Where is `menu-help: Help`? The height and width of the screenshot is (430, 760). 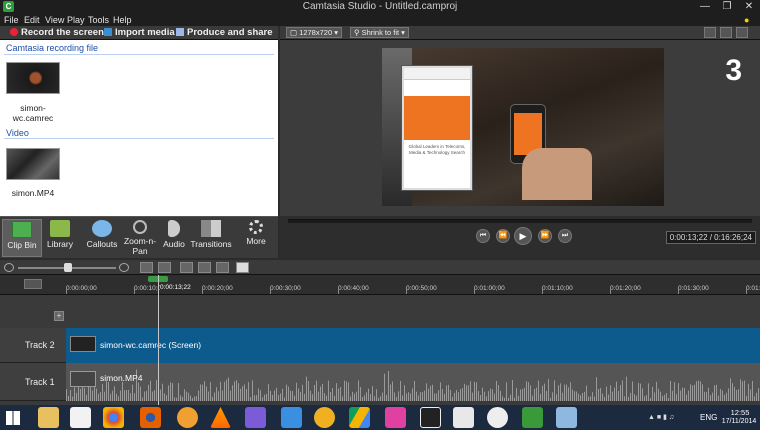 menu-help: Help is located at coordinates (122, 20).